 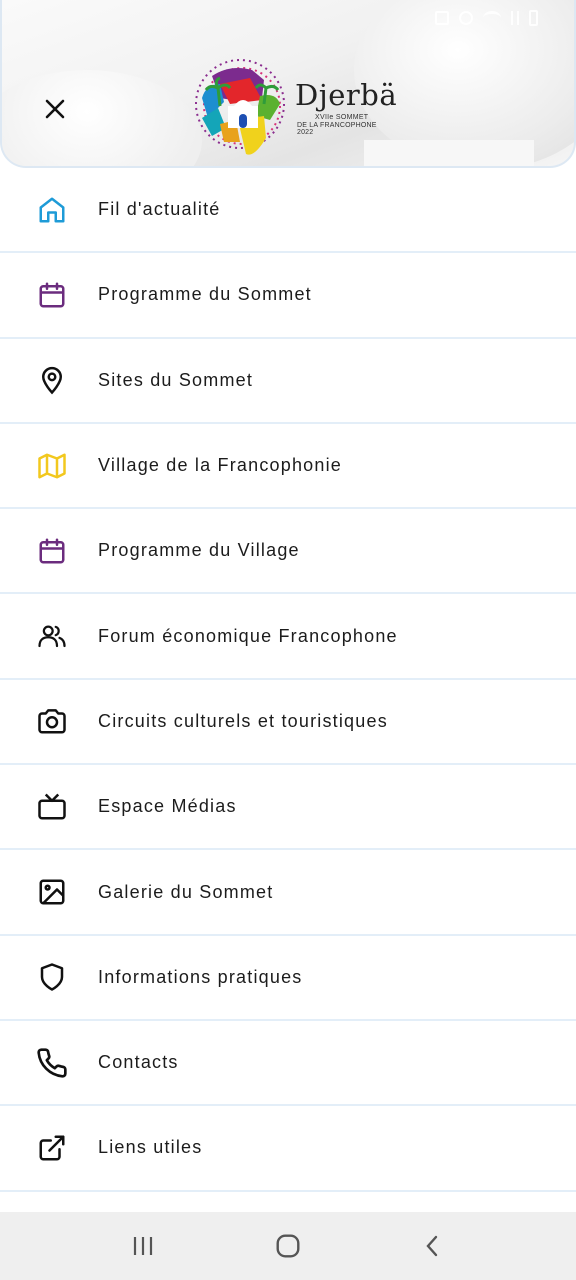 I want to click on background-dome, so click(x=102, y=118).